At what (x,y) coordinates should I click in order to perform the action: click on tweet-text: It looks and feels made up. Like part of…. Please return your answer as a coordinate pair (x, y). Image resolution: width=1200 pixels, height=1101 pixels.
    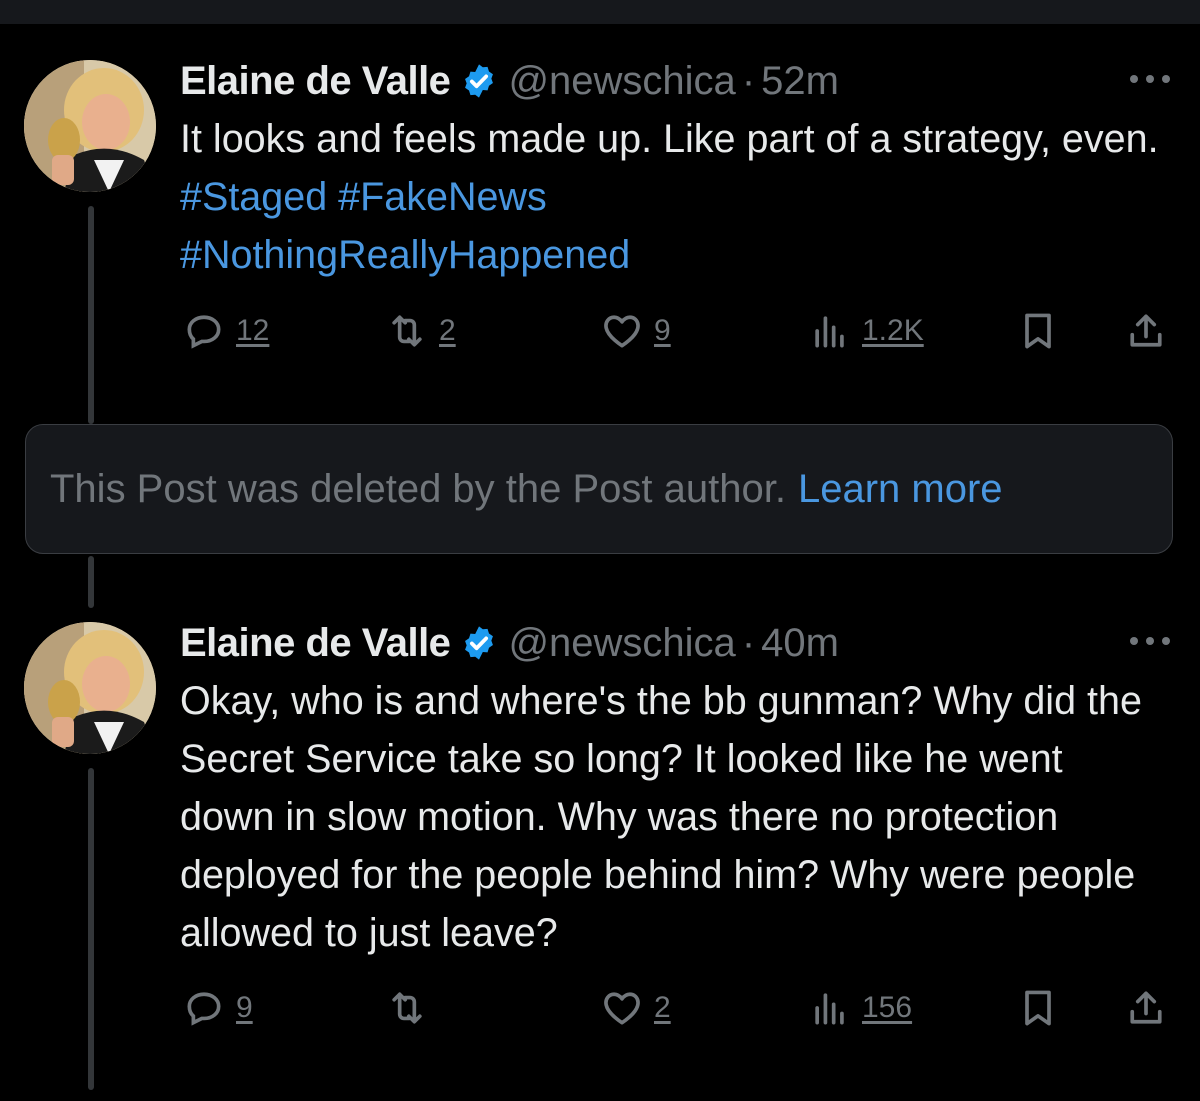
    Looking at the image, I should click on (680, 197).